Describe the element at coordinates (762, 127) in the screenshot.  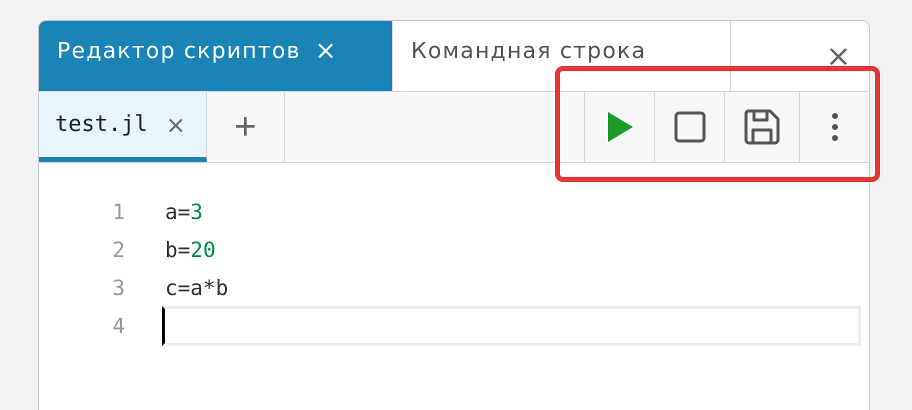
I see `save-icon` at that location.